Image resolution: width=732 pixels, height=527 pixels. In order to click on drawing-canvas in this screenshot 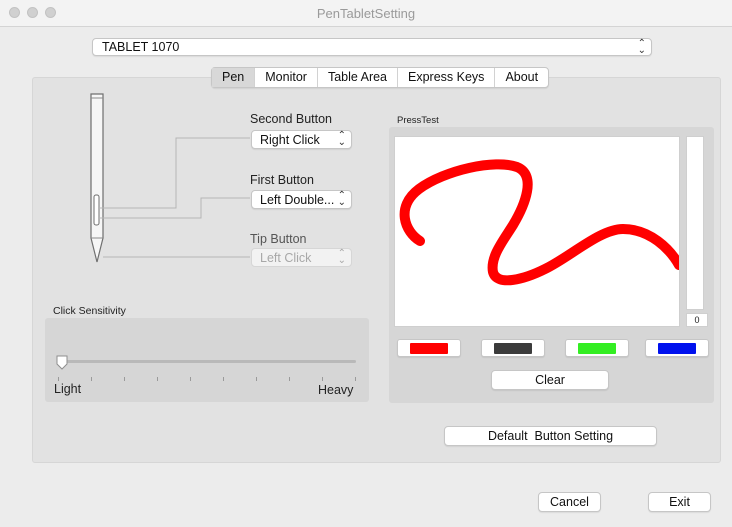, I will do `click(539, 231)`.